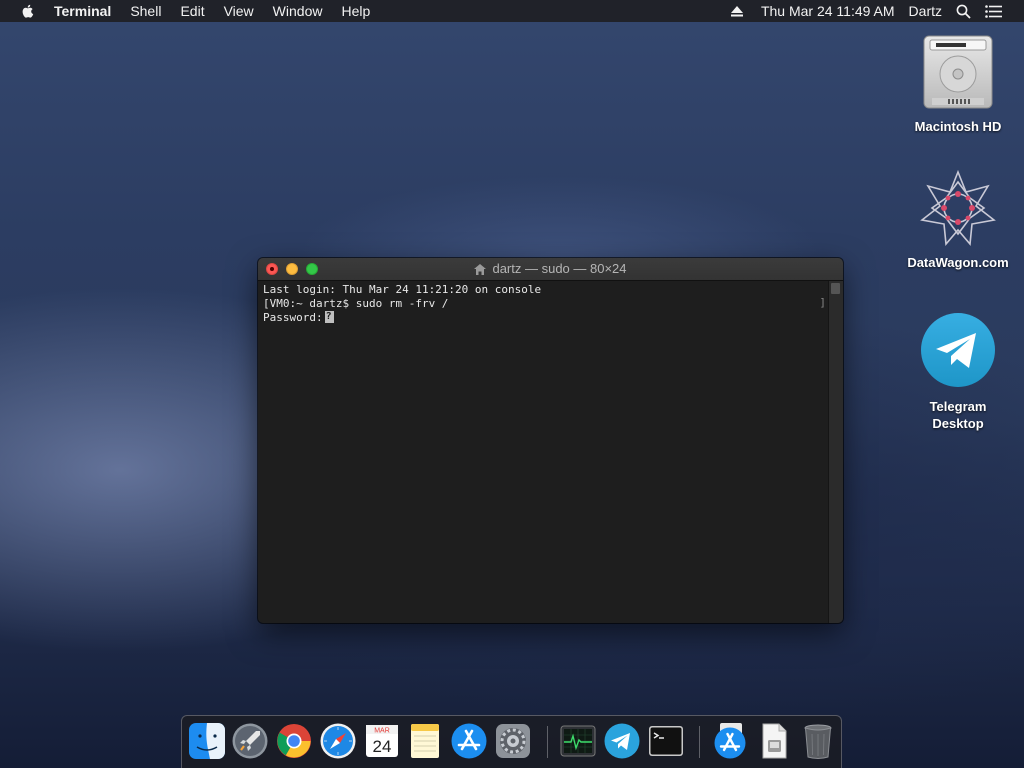 Image resolution: width=1024 pixels, height=768 pixels. I want to click on safari-icon, so click(338, 741).